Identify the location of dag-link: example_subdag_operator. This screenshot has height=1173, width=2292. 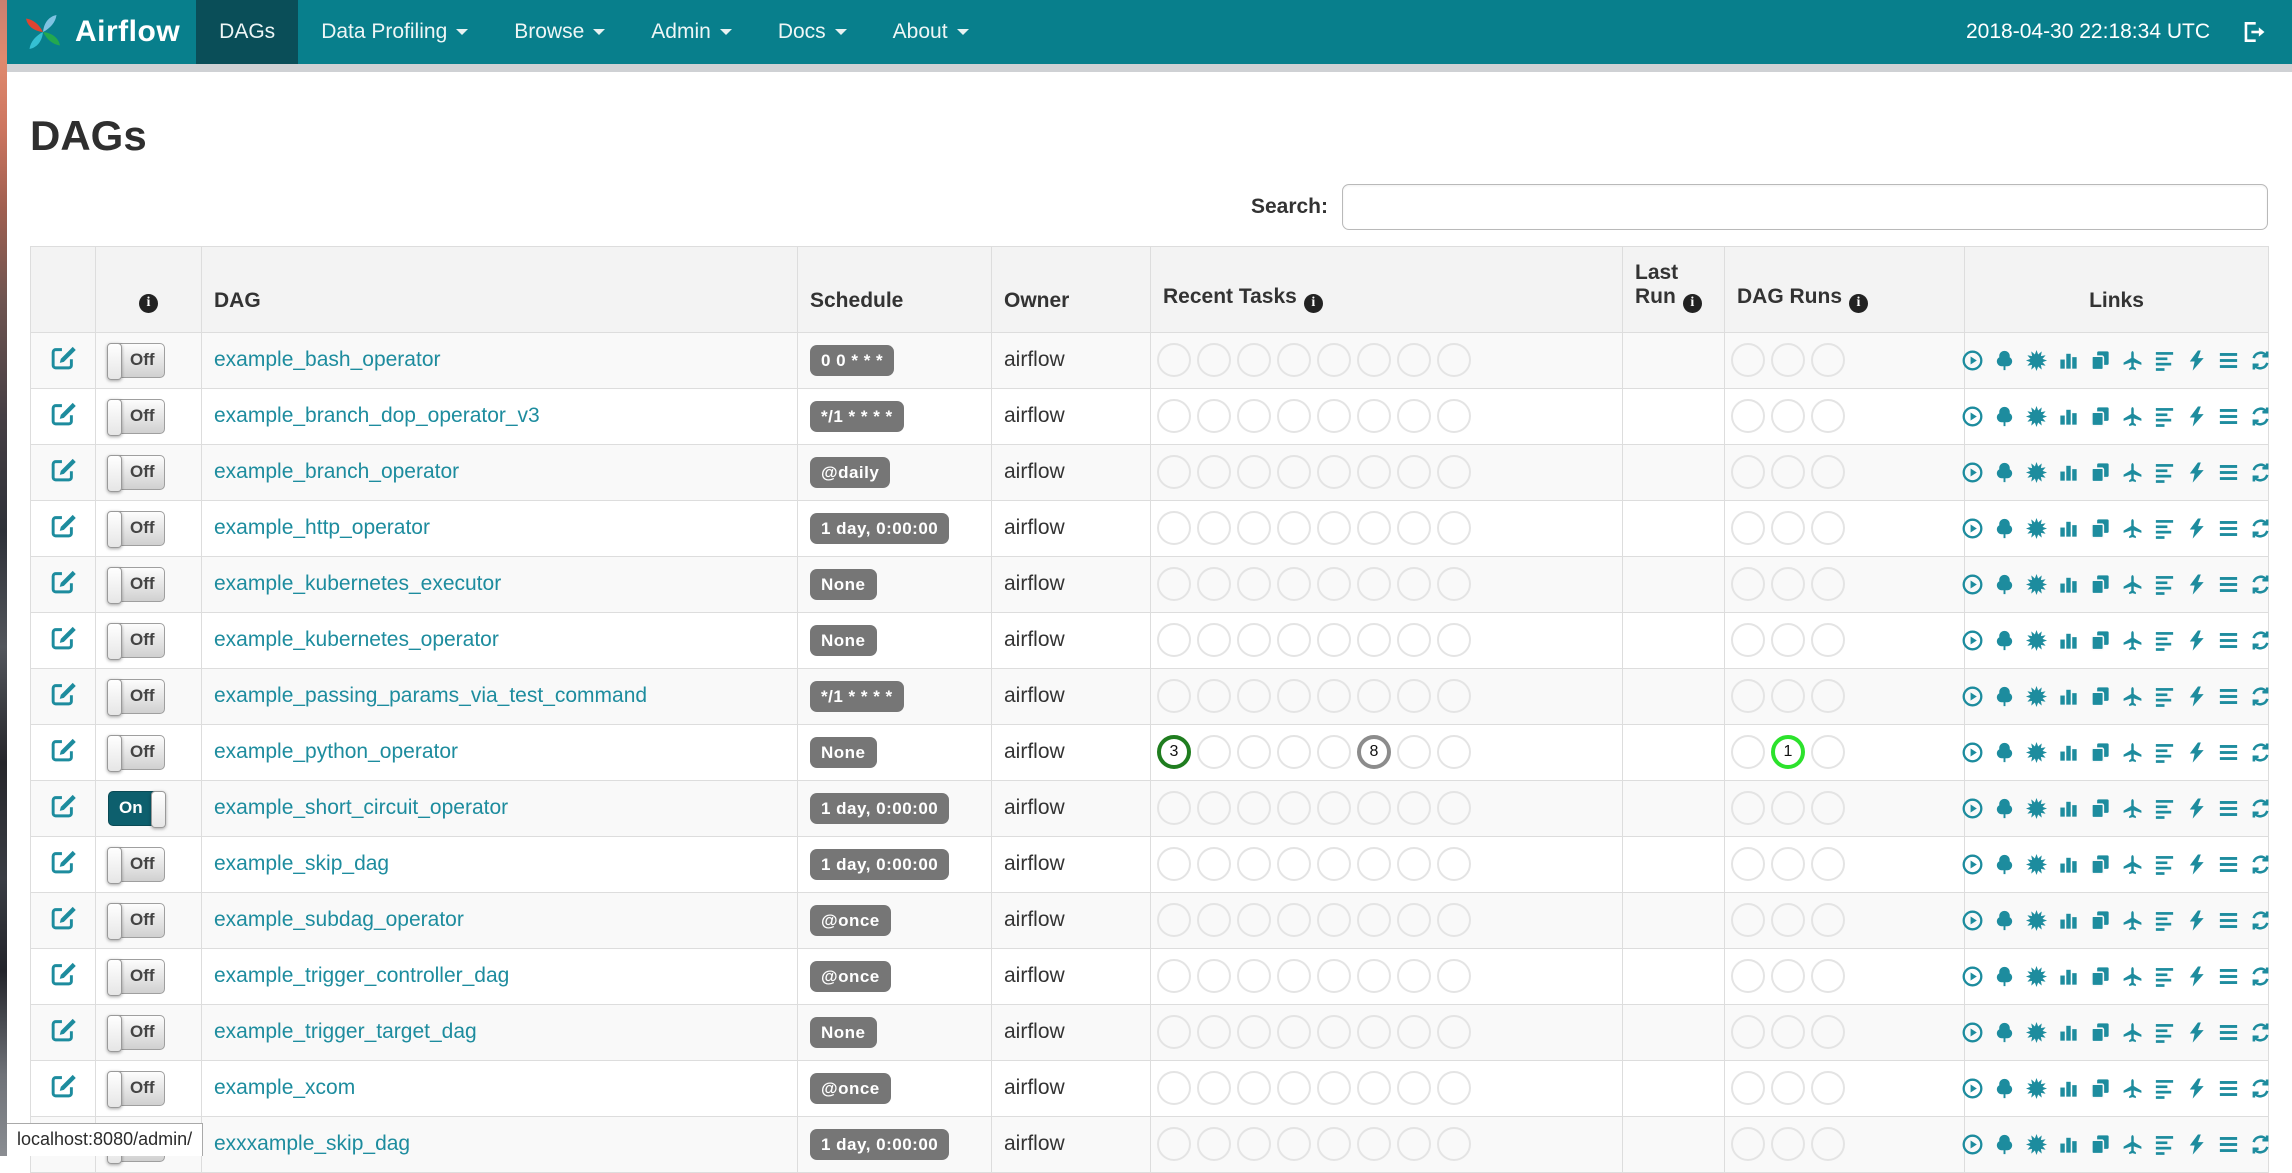
(339, 919).